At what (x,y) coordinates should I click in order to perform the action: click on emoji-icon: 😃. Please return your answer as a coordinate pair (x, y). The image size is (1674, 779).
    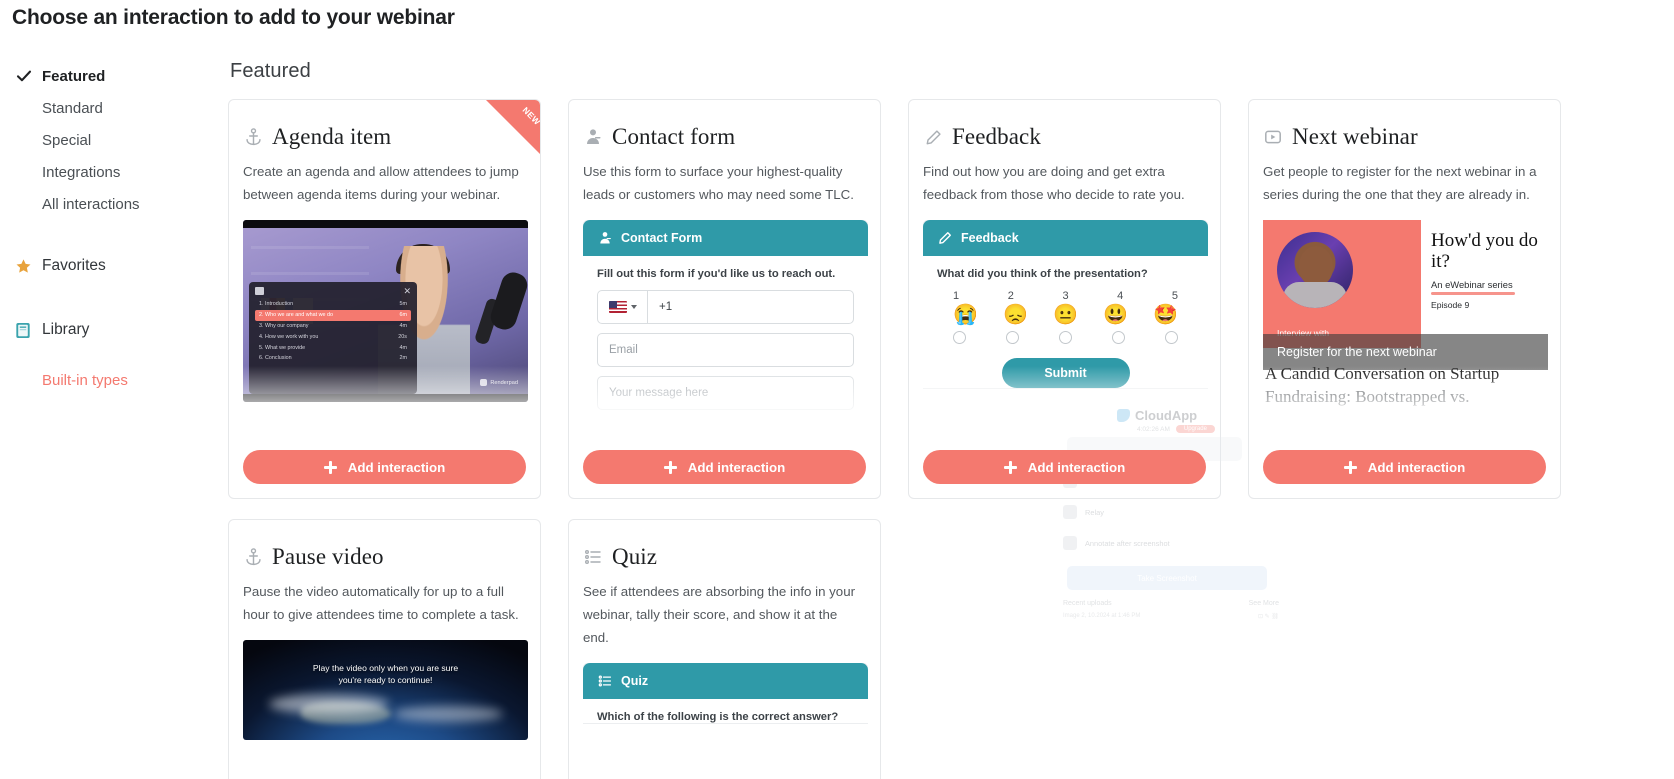
    Looking at the image, I should click on (1115, 315).